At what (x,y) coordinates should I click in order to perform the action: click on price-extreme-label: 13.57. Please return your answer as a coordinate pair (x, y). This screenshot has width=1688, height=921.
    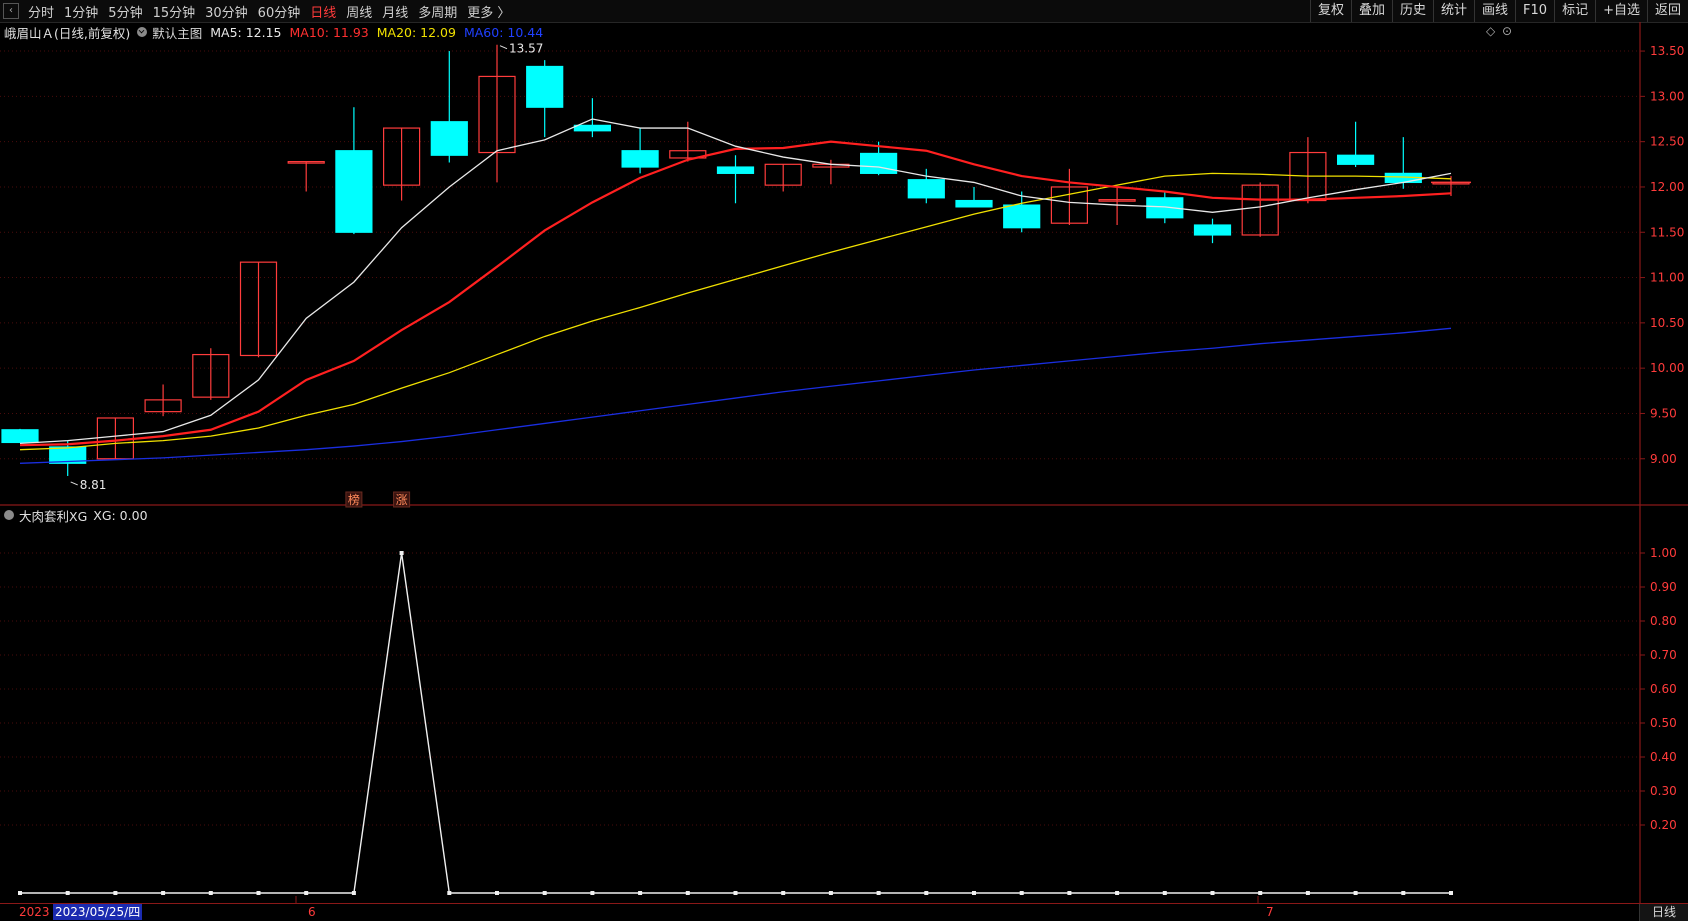
    Looking at the image, I should click on (526, 49).